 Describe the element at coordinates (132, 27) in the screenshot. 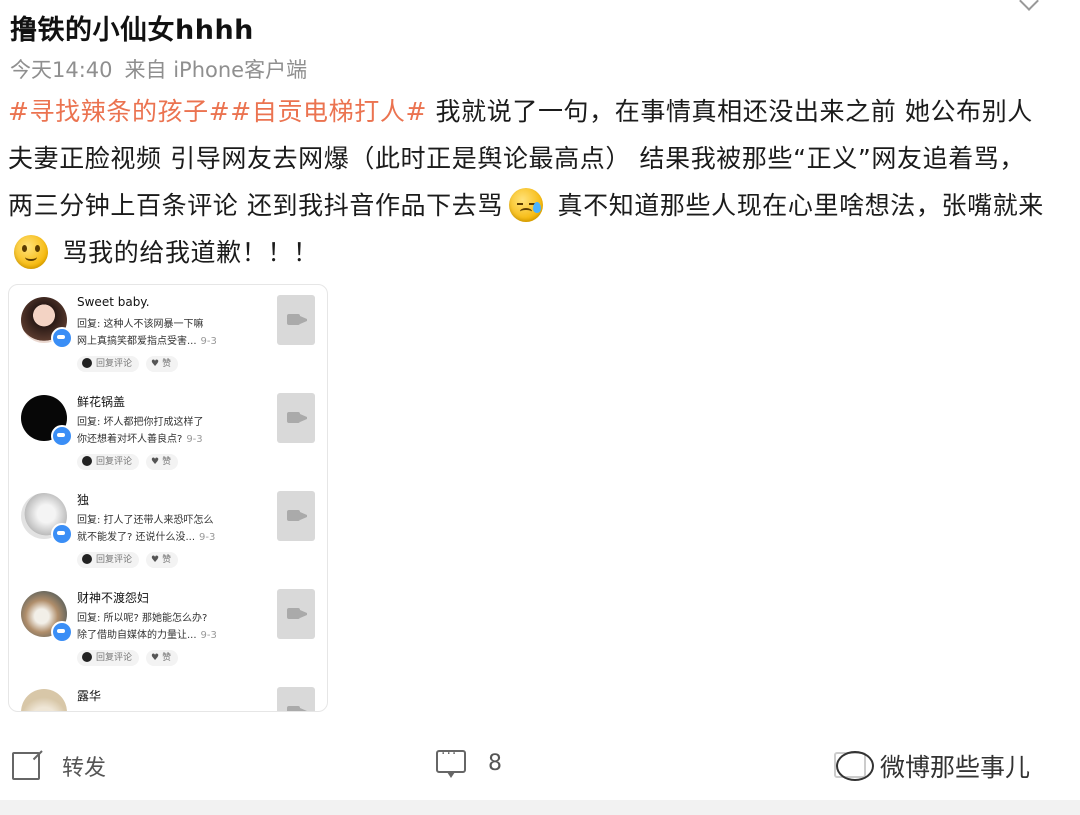

I see `author-name: 撸铁的小仙女hhhh` at that location.